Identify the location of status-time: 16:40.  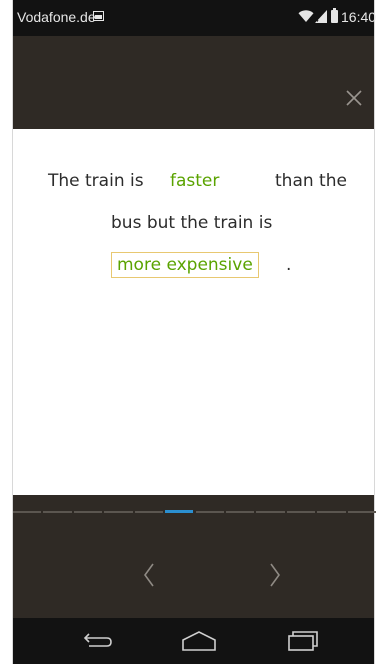
(359, 17).